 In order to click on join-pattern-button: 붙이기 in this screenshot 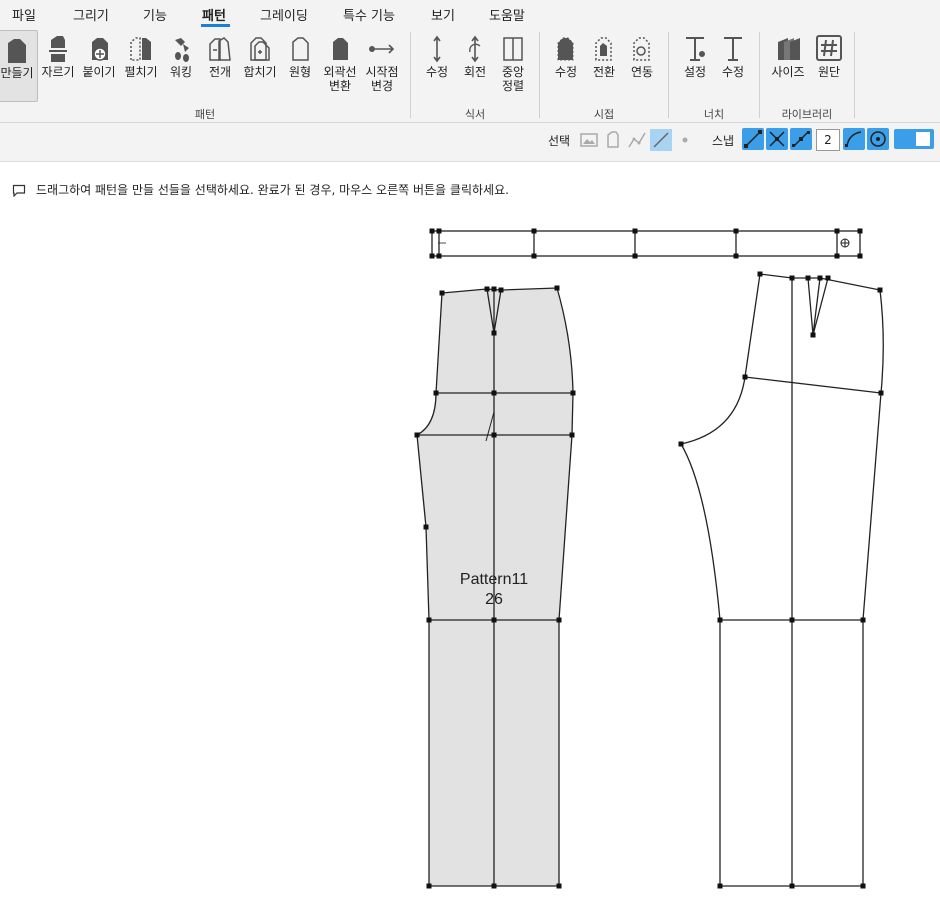, I will do `click(99, 54)`.